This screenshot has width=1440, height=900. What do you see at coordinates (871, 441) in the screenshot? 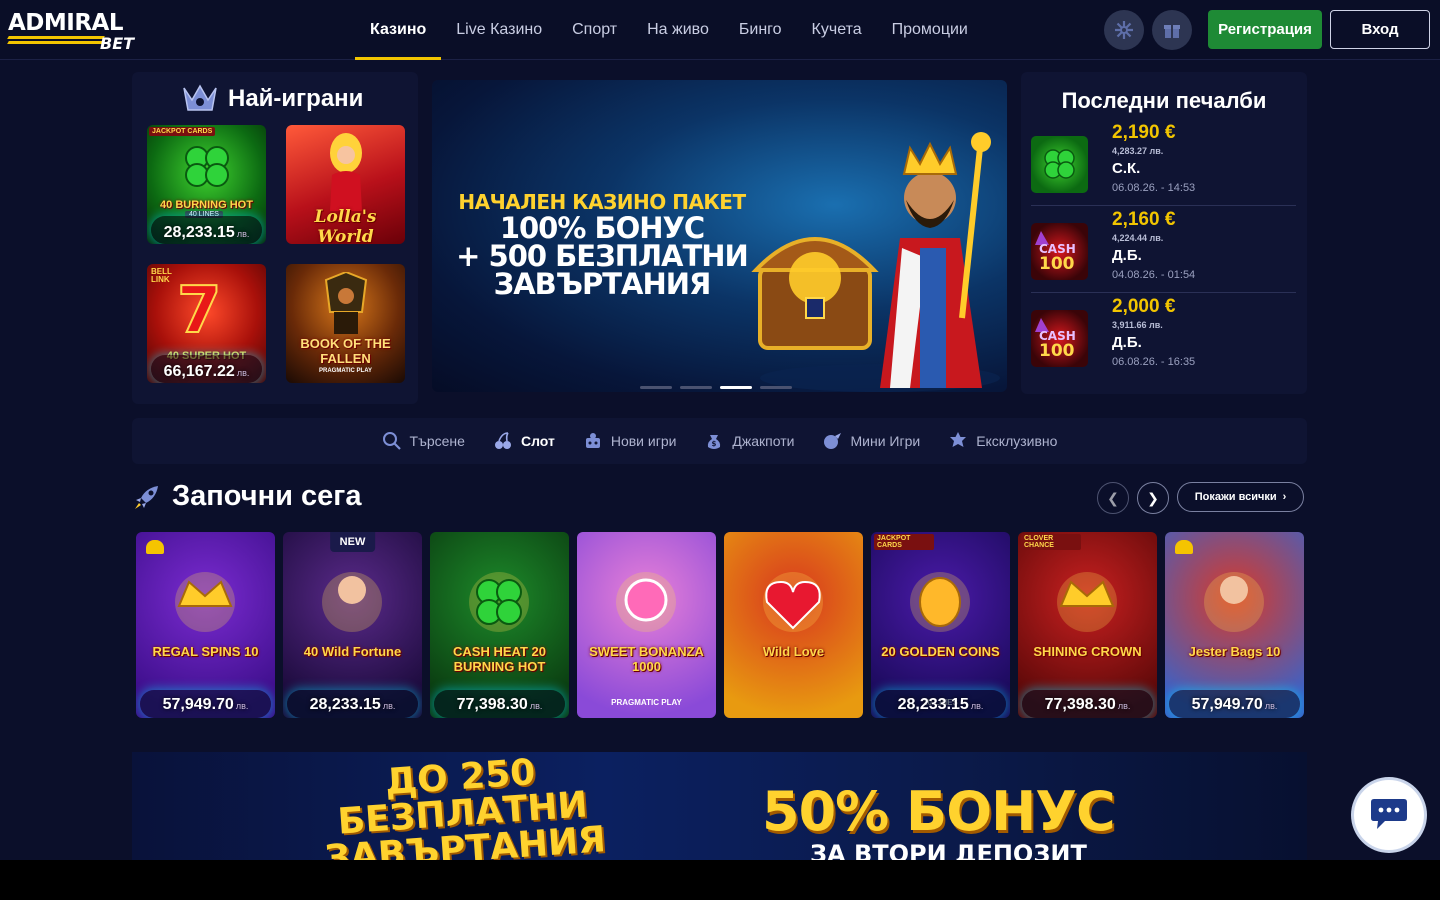
I see `category-mini-games: Мини Игри` at bounding box center [871, 441].